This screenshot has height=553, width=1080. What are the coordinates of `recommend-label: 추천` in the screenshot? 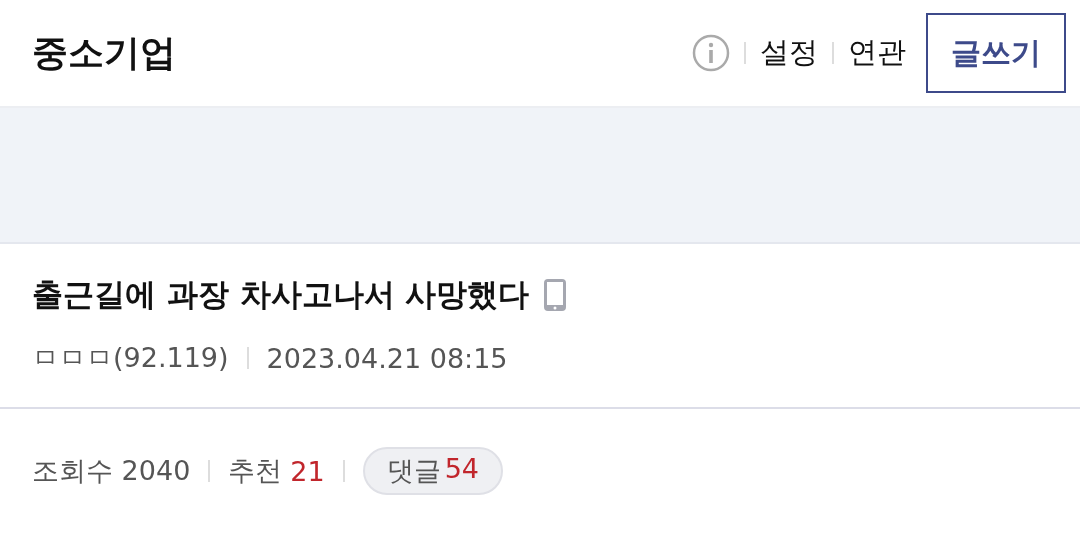 It's located at (255, 471).